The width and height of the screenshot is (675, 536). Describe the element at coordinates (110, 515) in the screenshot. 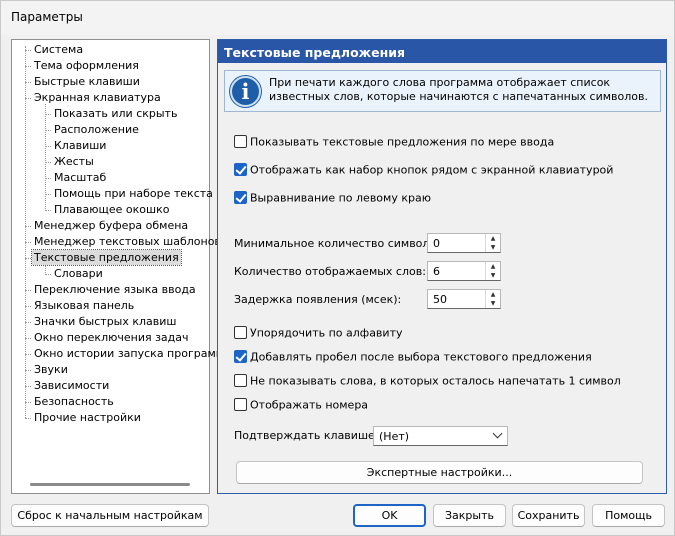

I see `reset-defaults-button: Сброс к начальным настройкам` at that location.